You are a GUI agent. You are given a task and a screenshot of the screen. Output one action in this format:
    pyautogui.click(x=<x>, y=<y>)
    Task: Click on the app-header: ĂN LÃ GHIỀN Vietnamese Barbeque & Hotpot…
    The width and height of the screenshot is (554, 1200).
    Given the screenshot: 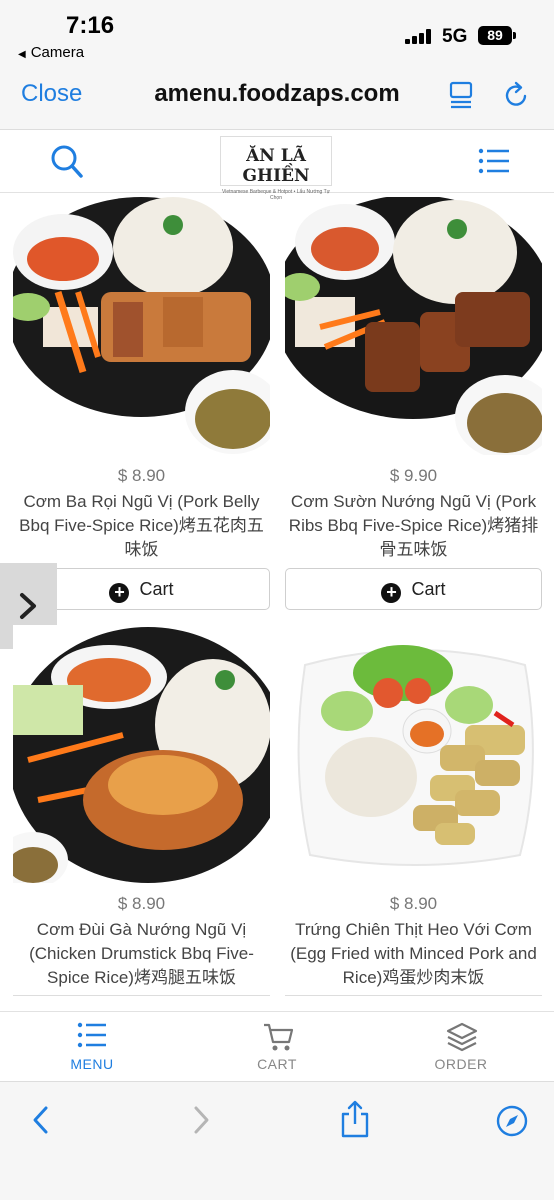 What is the action you would take?
    pyautogui.click(x=277, y=165)
    